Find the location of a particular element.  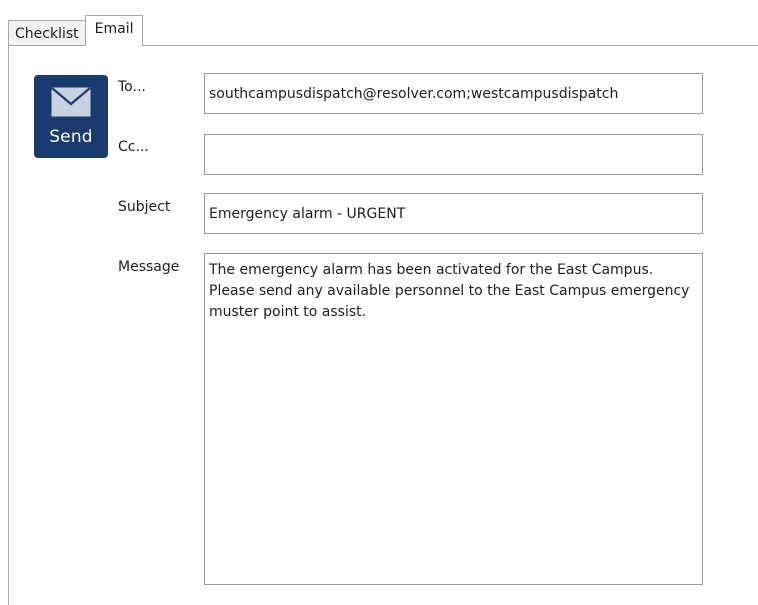

message-label: Message is located at coordinates (149, 267).